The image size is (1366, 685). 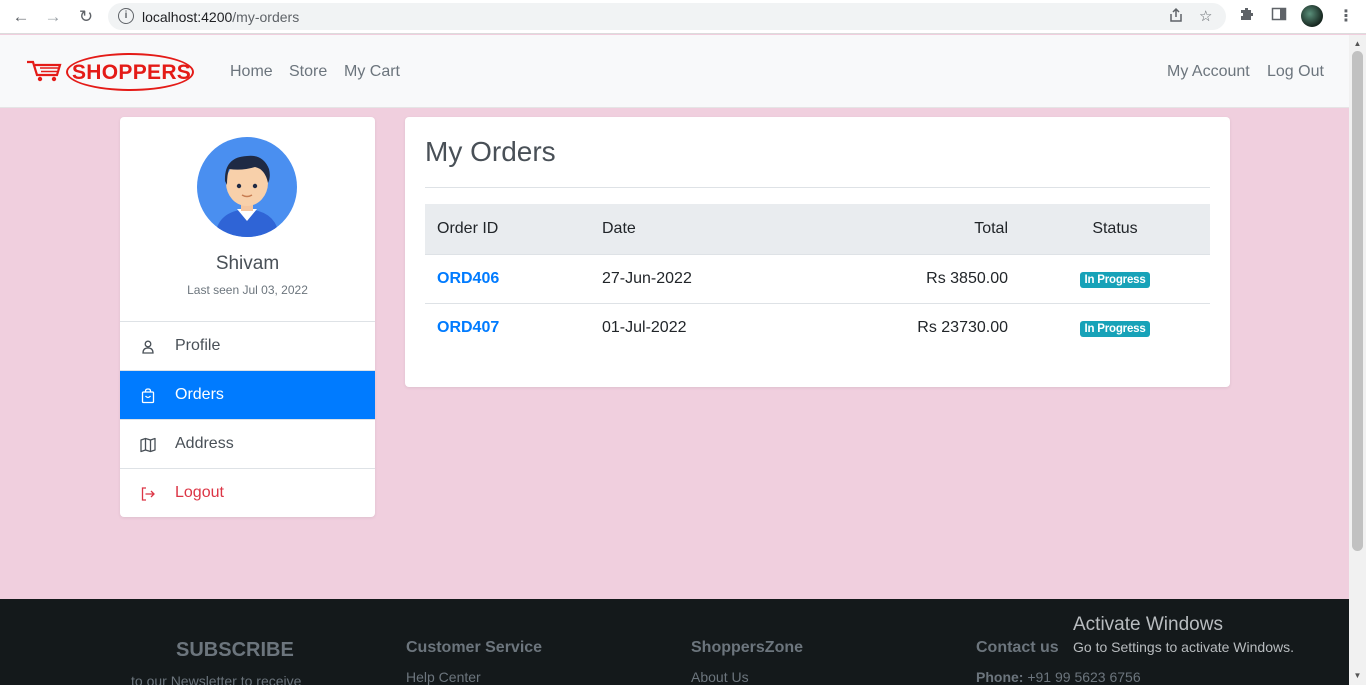 I want to click on sidebar-item-label: Logout, so click(x=199, y=492).